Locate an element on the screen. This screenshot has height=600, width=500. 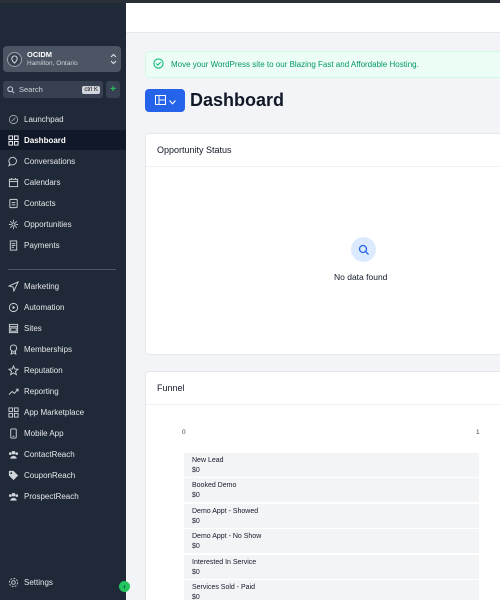
funnel-stage: Demo Appt - Showed $0 is located at coordinates (331, 516).